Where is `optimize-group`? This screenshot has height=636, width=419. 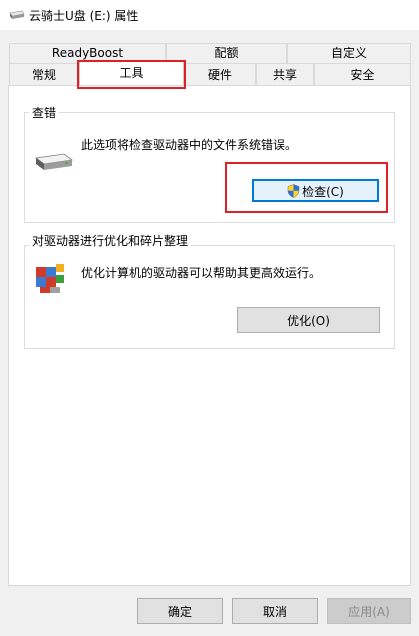
optimize-group is located at coordinates (209, 297).